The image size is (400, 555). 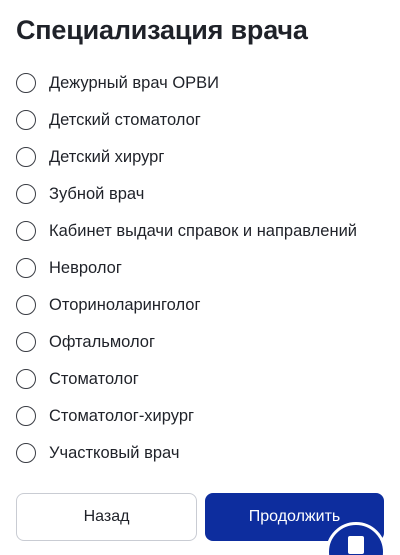 What do you see at coordinates (102, 341) in the screenshot?
I see `option-label: Офтальмолог` at bounding box center [102, 341].